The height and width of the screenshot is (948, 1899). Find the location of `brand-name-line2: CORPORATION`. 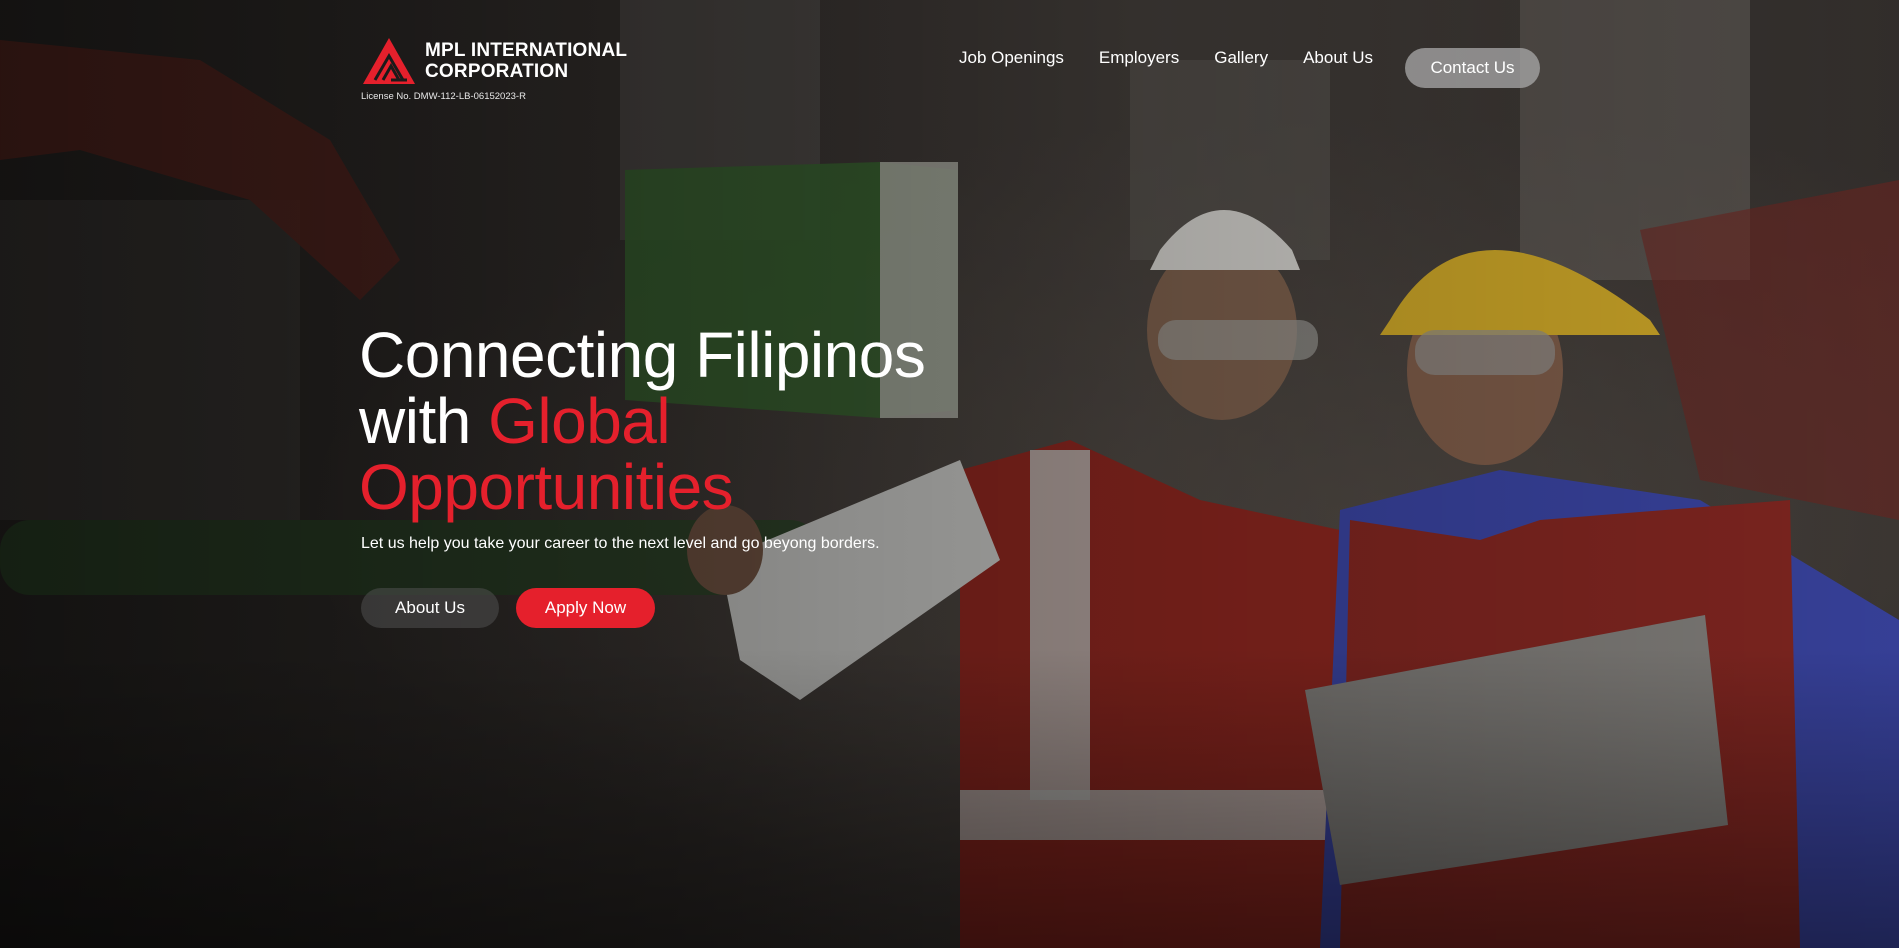

brand-name-line2: CORPORATION is located at coordinates (497, 71).